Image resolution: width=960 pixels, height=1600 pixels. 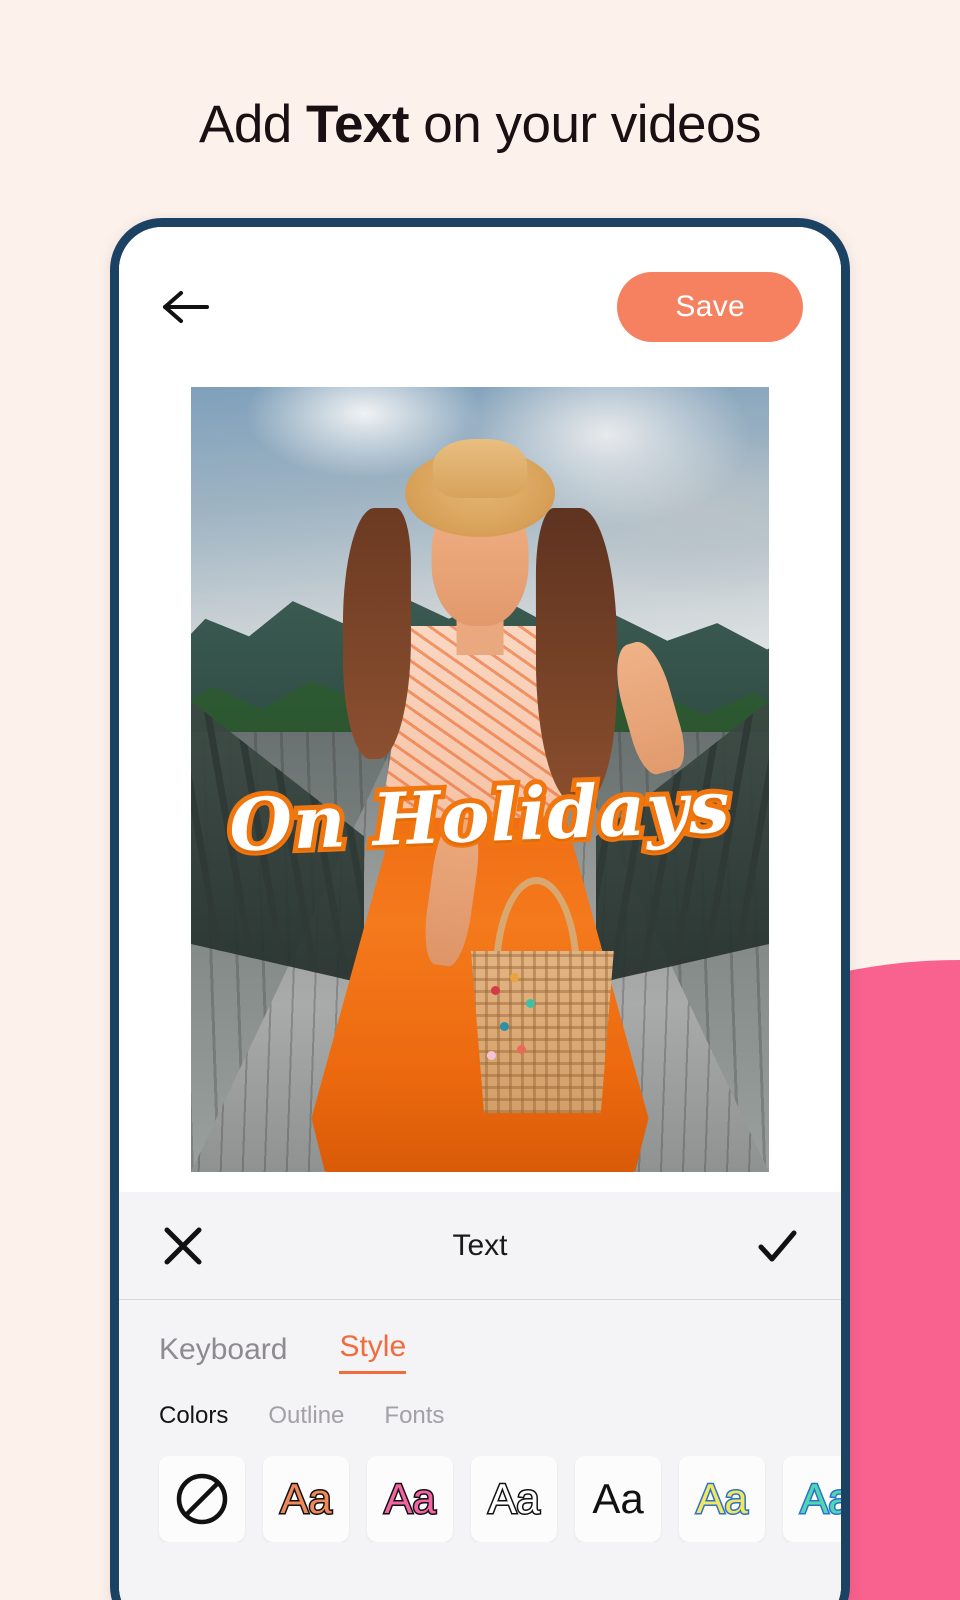 I want to click on swatch-pink: Aa, so click(x=410, y=1499).